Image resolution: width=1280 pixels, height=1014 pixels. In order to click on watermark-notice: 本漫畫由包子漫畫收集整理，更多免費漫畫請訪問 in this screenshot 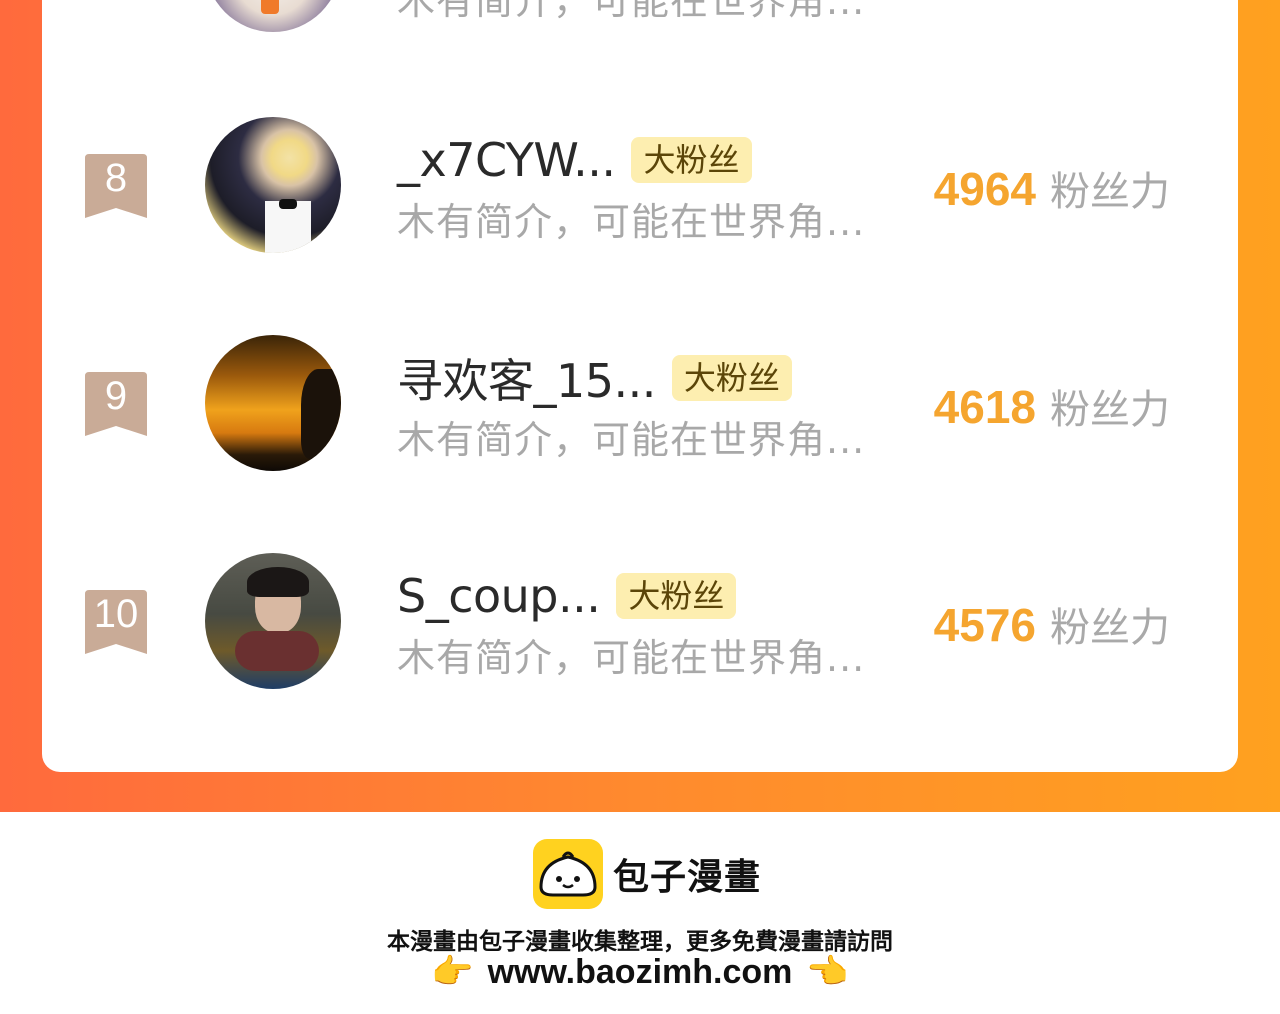, I will do `click(640, 942)`.